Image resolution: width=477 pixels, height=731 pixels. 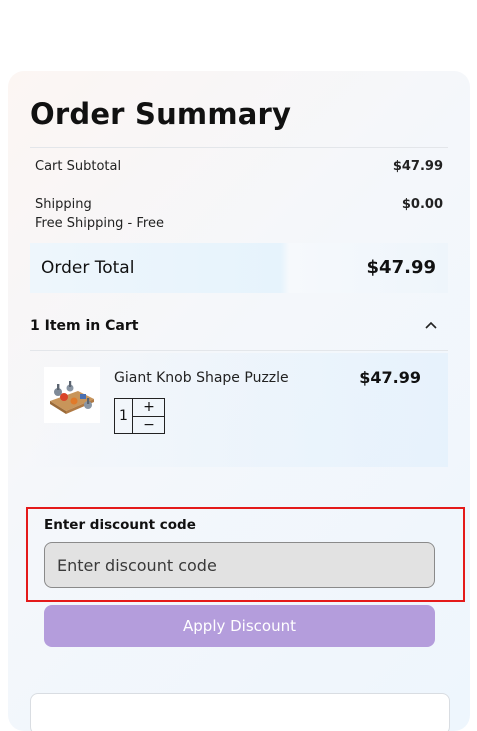 I want to click on apply-discount-button: Apply Discount, so click(x=239, y=626).